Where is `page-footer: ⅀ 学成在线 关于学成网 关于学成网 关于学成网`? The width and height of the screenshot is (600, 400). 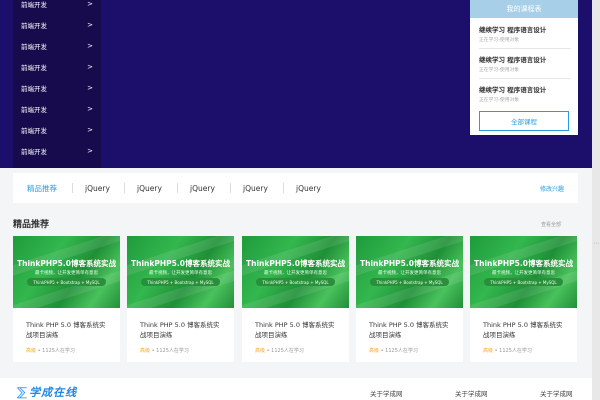 page-footer: ⅀ 学成在线 关于学成网 关于学成网 关于学成网 is located at coordinates (296, 389).